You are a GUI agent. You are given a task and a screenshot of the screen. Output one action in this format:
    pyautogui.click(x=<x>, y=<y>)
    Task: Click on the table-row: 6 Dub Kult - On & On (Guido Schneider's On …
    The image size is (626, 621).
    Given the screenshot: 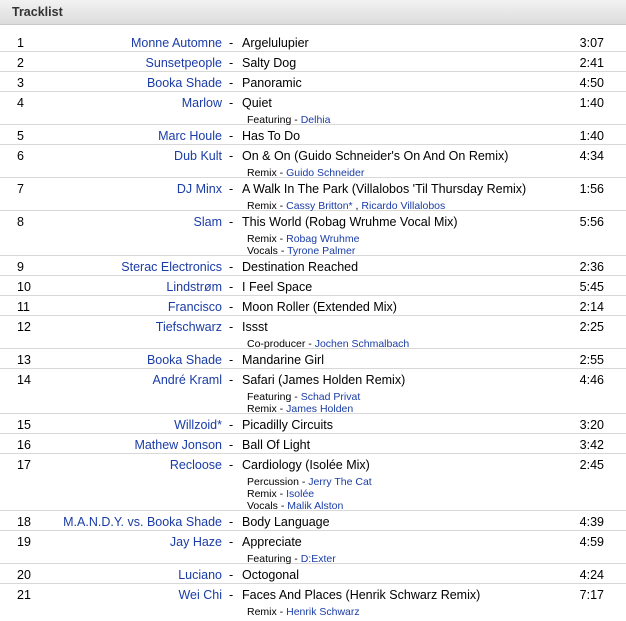 What is the action you would take?
    pyautogui.click(x=313, y=162)
    